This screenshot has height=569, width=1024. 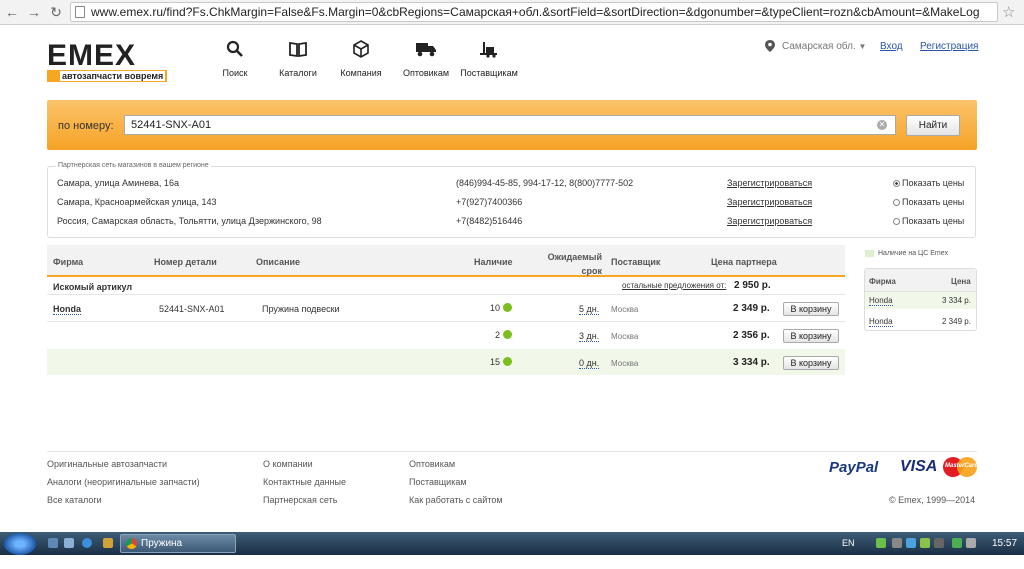 I want to click on copyright: © Emex, 1999—2014, so click(x=932, y=500).